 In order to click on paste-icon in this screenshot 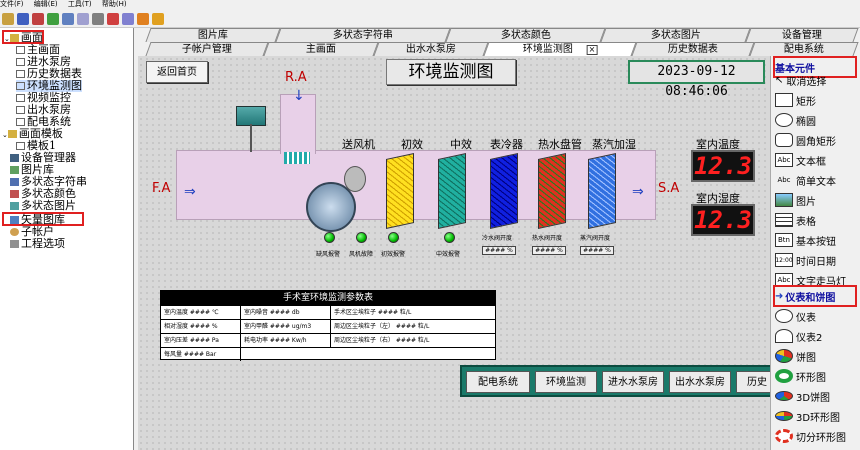, I will do `click(128, 18)`.